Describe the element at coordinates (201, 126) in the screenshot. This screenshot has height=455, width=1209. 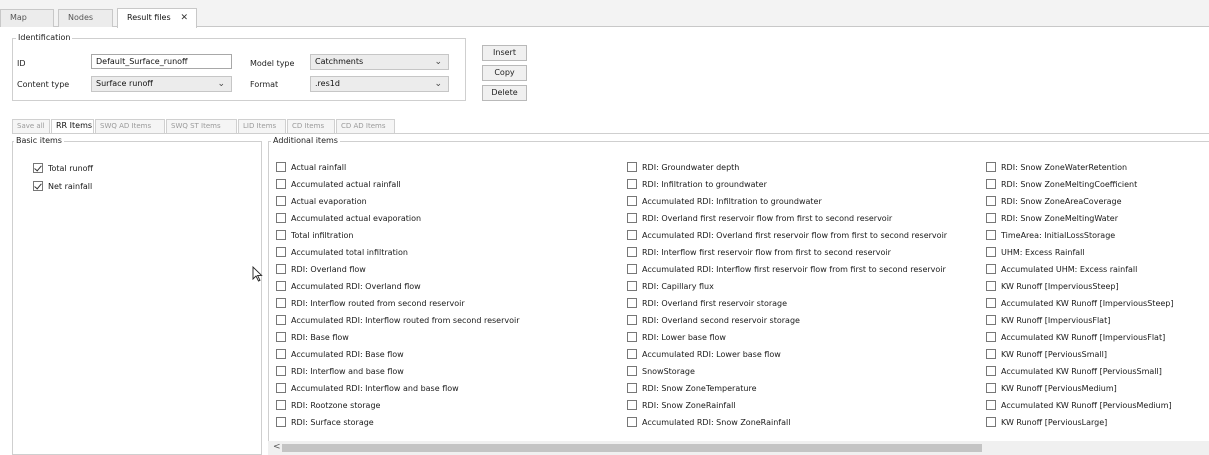
I see `tab-swq-st-items: SWQ ST Items` at that location.